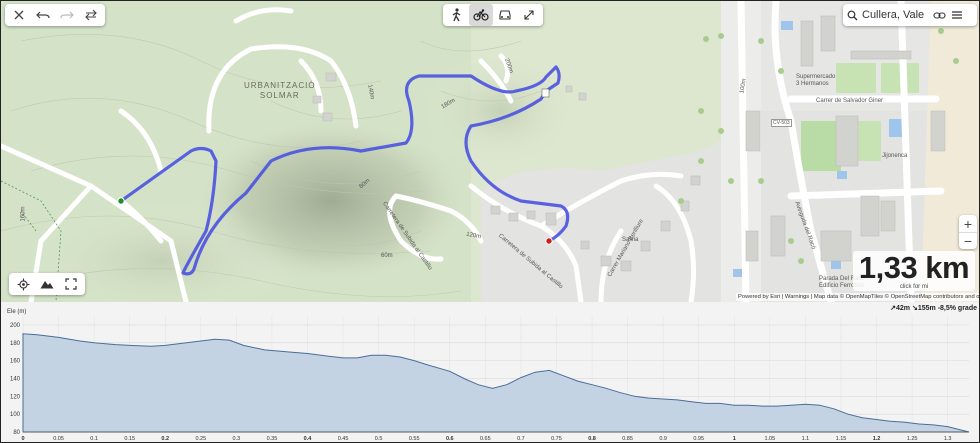 Image resolution: width=980 pixels, height=443 pixels. Describe the element at coordinates (165, 439) in the screenshot. I see `x-tick-label: 0.2` at that location.